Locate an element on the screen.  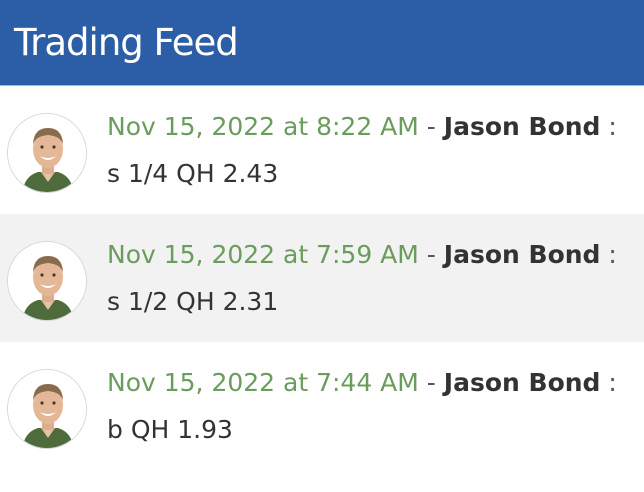
entry-meta: Nov 15, 2022 at 8:22 AM - Jason Bond : is located at coordinates (362, 127).